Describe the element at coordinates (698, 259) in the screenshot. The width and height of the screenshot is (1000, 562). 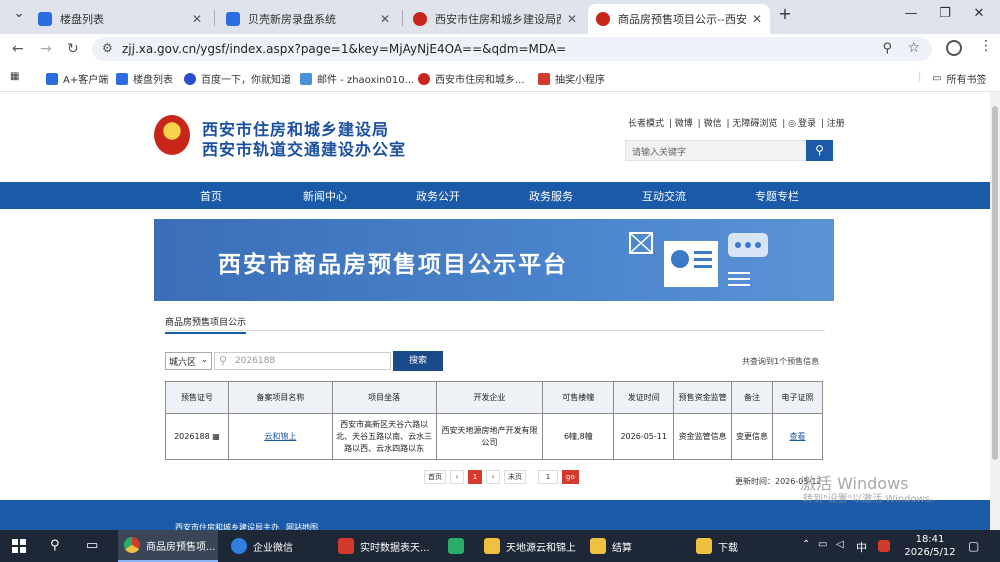
I see `banner-illustration-icon` at that location.